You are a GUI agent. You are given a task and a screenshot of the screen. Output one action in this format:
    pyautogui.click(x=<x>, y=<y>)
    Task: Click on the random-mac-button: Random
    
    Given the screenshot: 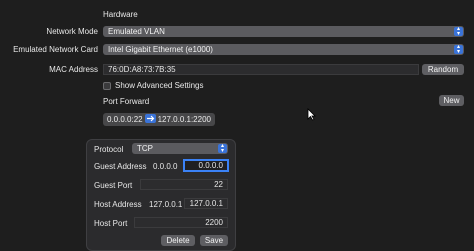 What is the action you would take?
    pyautogui.click(x=443, y=69)
    